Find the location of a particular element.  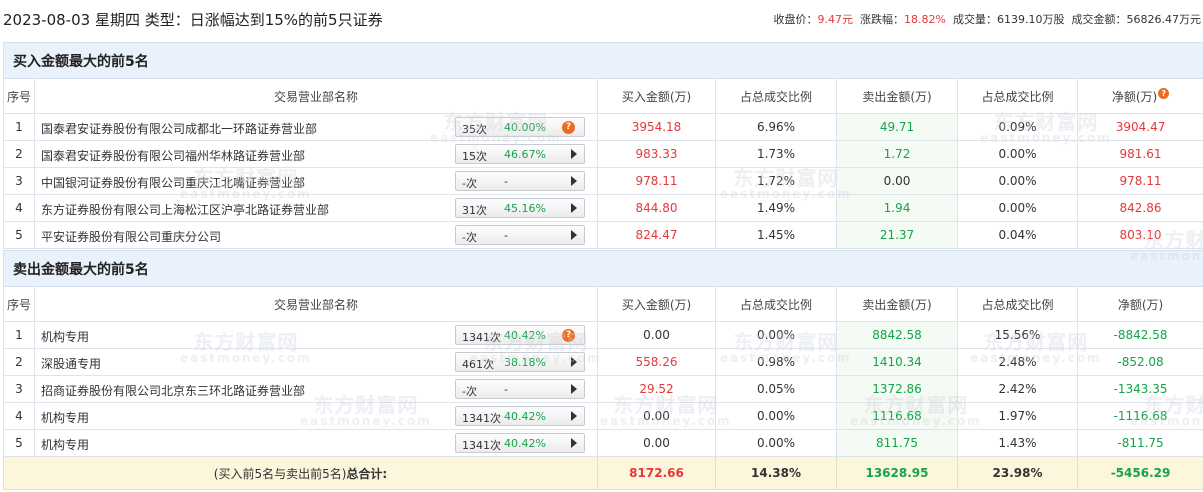

dept-rate: 40.42% is located at coordinates (525, 416).